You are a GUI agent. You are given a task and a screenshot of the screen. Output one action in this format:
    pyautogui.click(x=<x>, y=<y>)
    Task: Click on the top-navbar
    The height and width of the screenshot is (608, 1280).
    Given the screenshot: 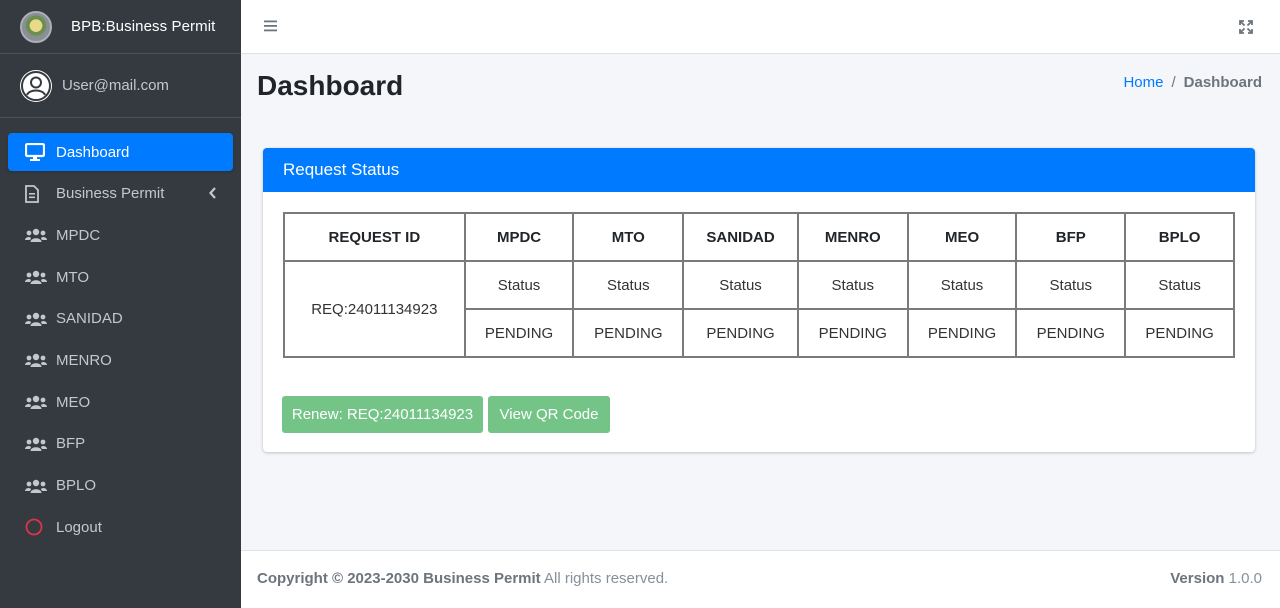 What is the action you would take?
    pyautogui.click(x=760, y=27)
    